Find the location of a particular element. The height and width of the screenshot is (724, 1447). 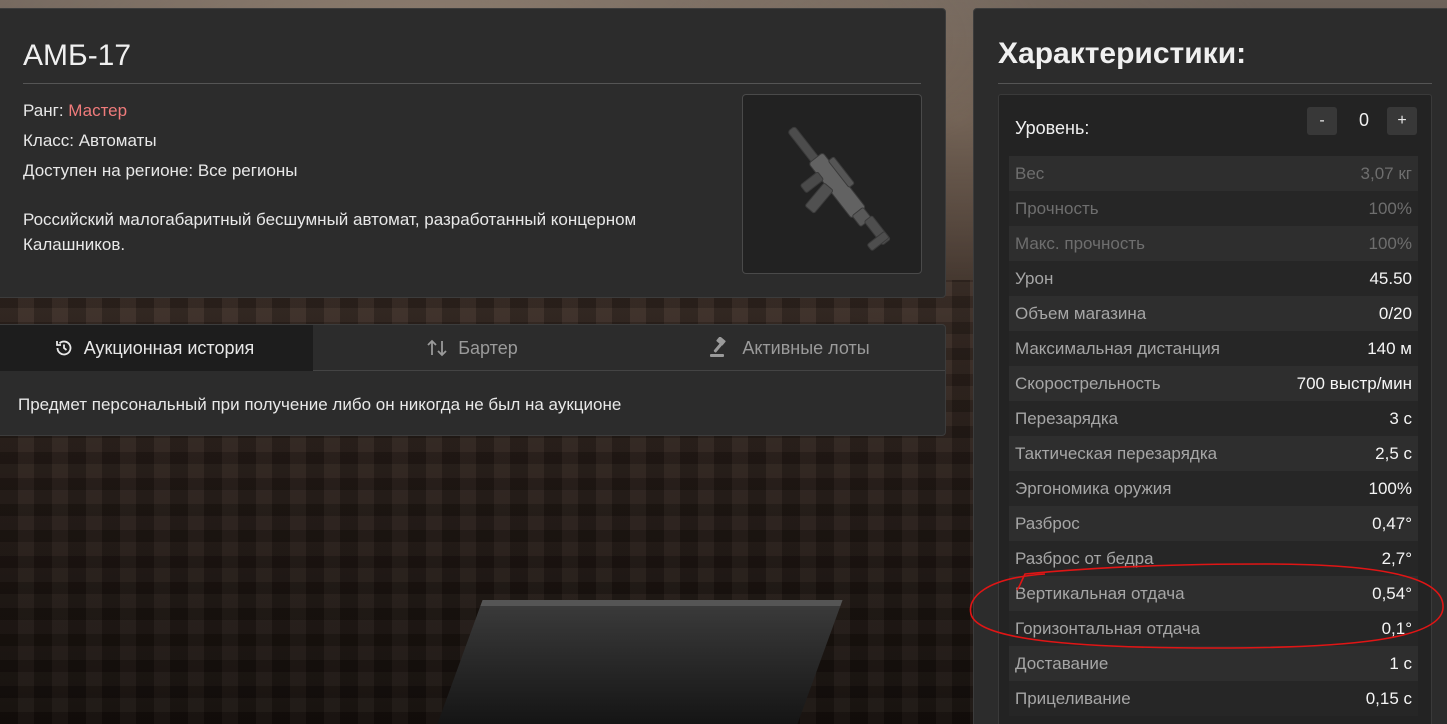

item-title: АМБ-17 is located at coordinates (77, 55).